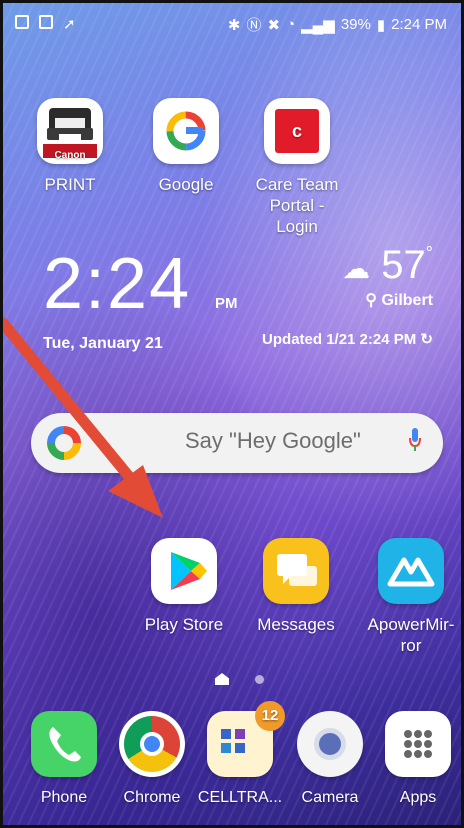 Image resolution: width=464 pixels, height=828 pixels. What do you see at coordinates (239, 679) in the screenshot?
I see `page-indicator` at bounding box center [239, 679].